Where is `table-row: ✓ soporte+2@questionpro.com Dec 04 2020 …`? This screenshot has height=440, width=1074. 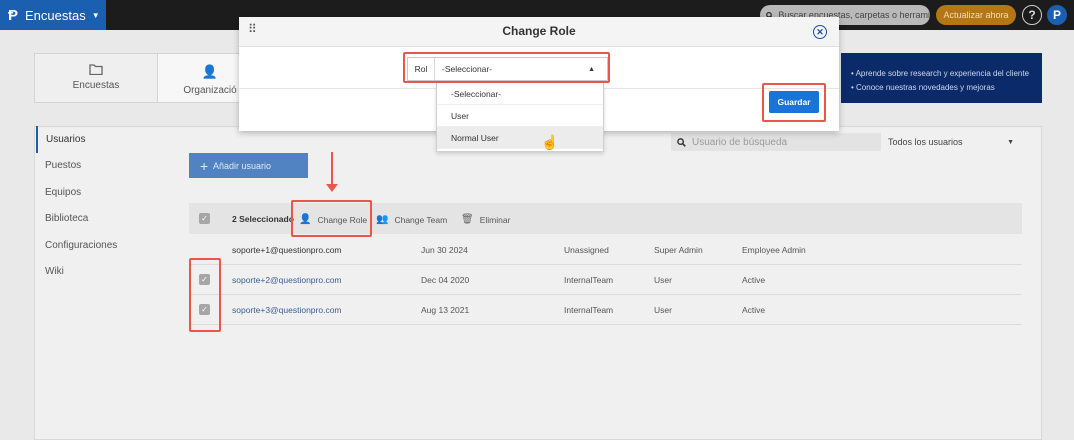 table-row: ✓ soporte+2@questionpro.com Dec 04 2020 … is located at coordinates (605, 280).